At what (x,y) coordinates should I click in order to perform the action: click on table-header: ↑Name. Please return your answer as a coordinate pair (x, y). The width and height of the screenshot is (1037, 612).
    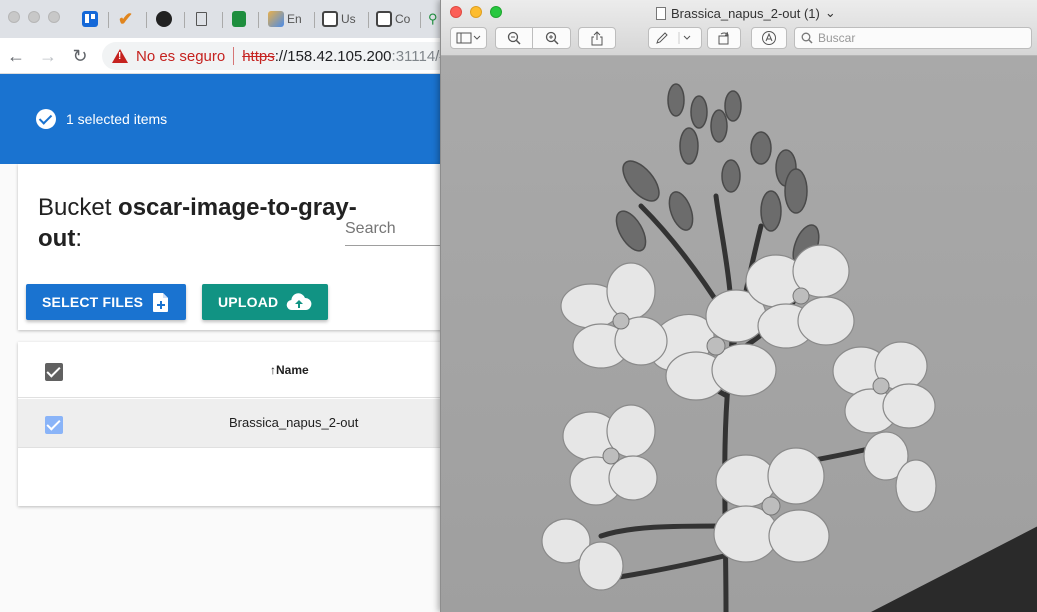
    Looking at the image, I should click on (238, 370).